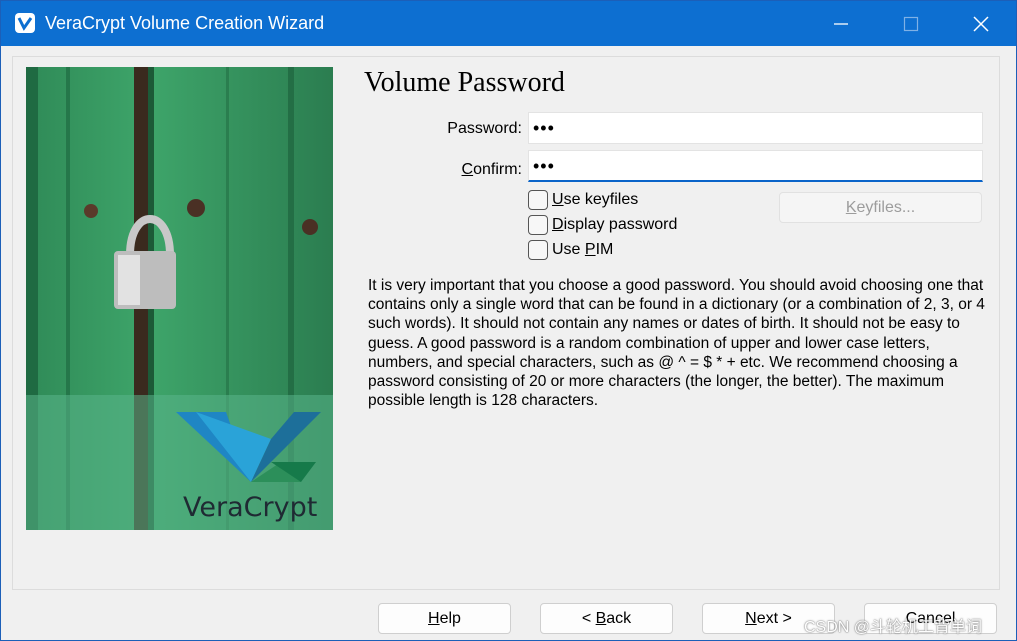  I want to click on watermark: CSDN @斗轮机工背单词, so click(893, 627).